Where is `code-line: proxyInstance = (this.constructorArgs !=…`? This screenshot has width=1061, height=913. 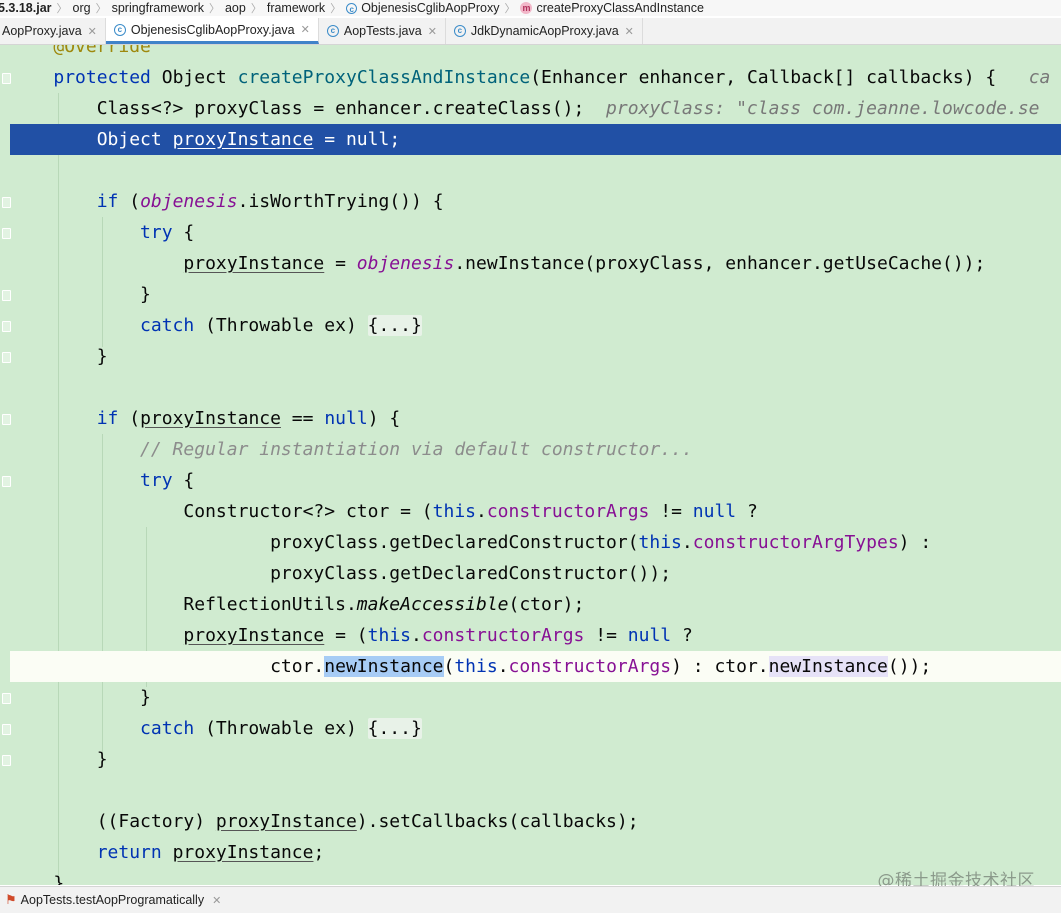 code-line: proxyInstance = (this.constructorArgs !=… is located at coordinates (438, 635).